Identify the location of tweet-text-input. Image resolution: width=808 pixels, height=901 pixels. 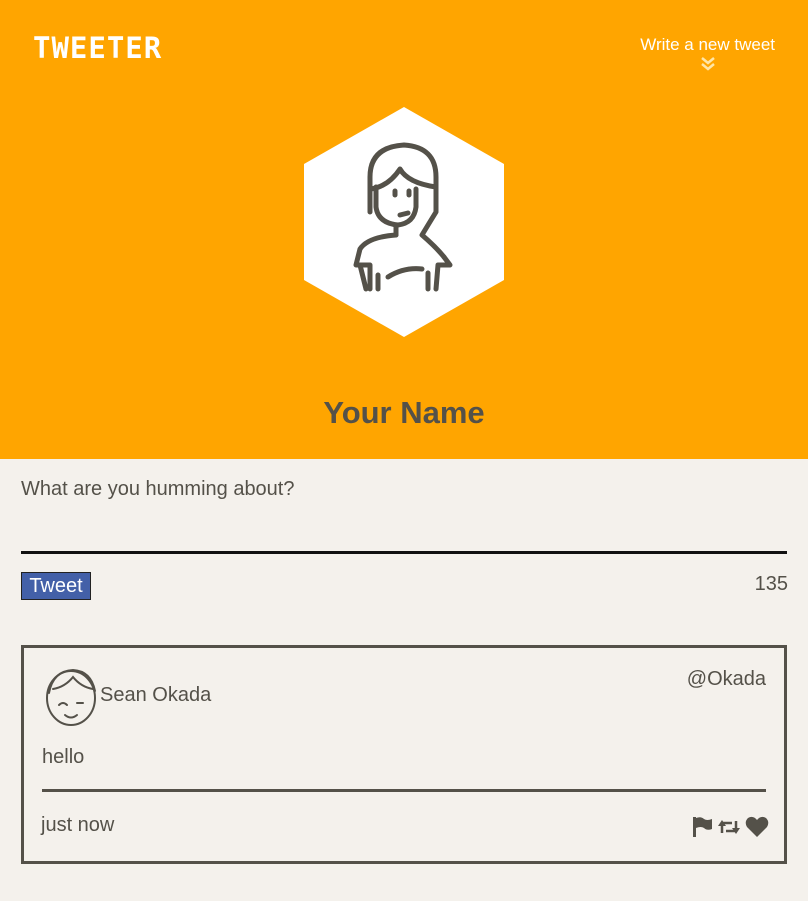
(404, 530).